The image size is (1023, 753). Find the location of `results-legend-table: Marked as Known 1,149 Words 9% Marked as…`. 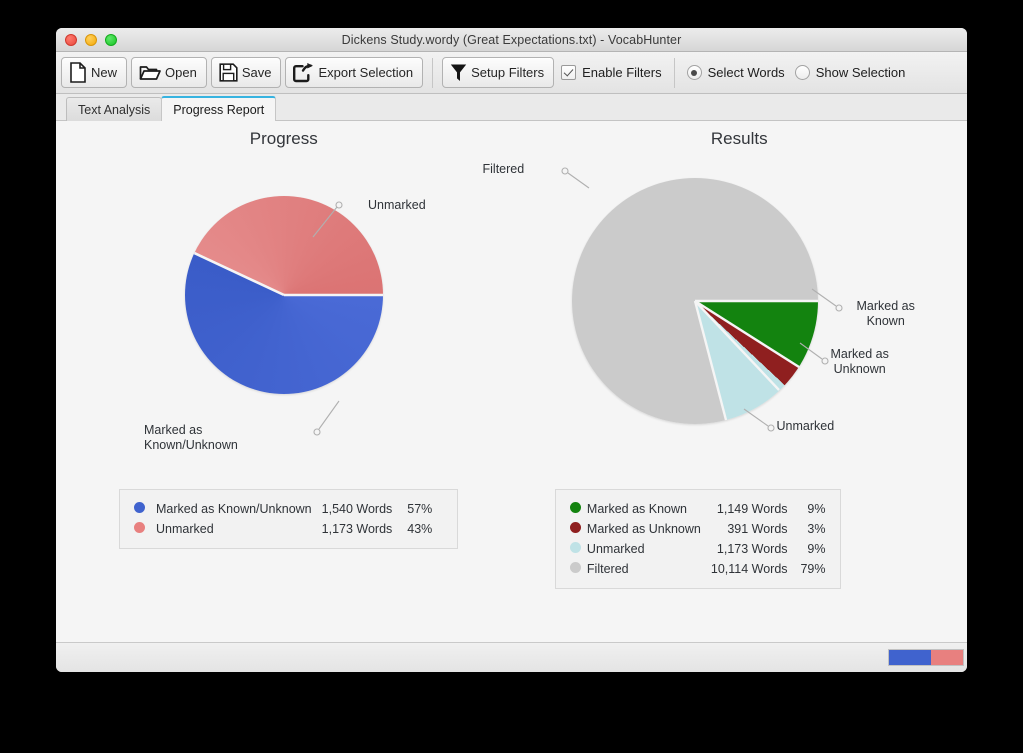

results-legend-table: Marked as Known 1,149 Words 9% Marked as… is located at coordinates (697, 539).